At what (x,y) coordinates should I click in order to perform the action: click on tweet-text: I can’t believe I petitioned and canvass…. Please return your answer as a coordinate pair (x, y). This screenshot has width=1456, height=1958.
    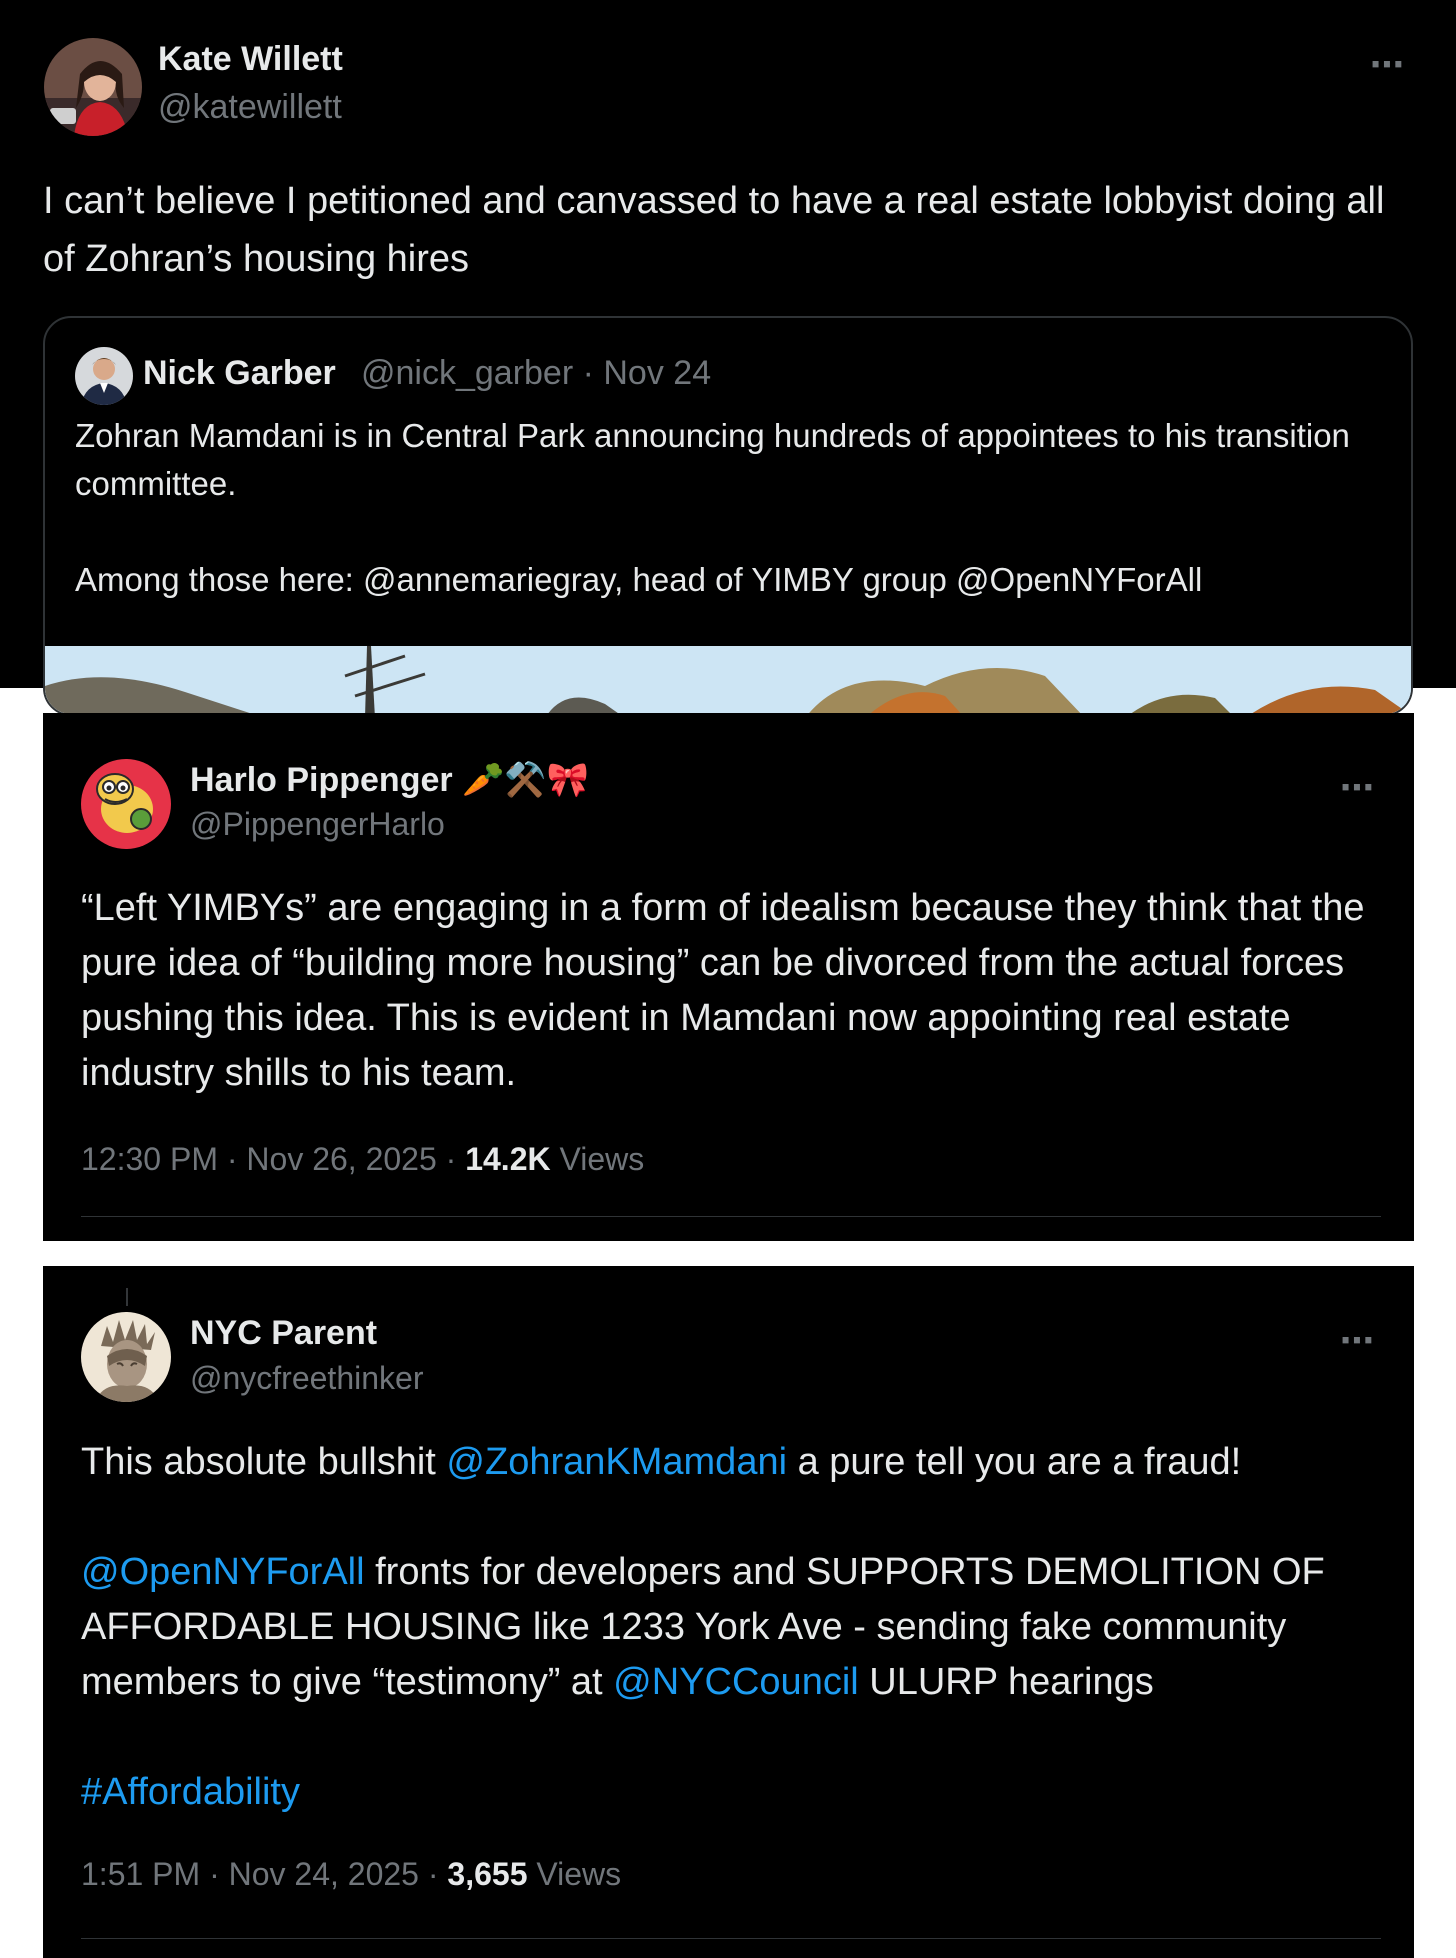
    Looking at the image, I should click on (719, 230).